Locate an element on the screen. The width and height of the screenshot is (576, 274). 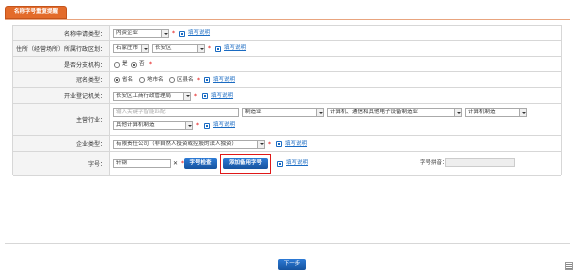
district-select: 长安区 is located at coordinates (178, 48).